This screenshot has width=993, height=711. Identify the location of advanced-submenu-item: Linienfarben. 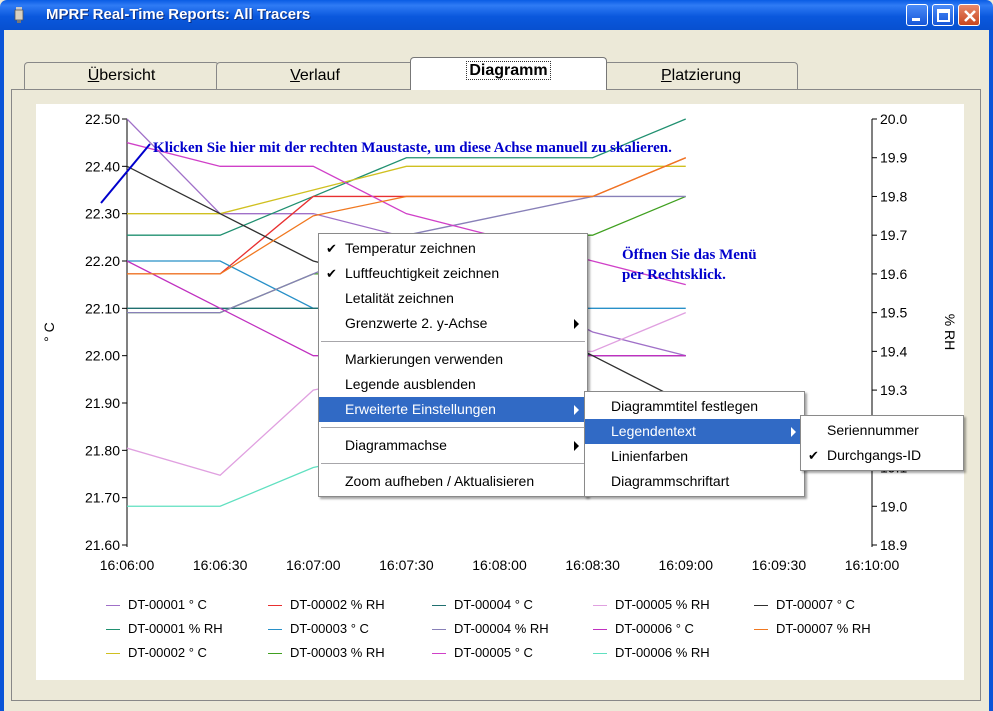
(694, 456).